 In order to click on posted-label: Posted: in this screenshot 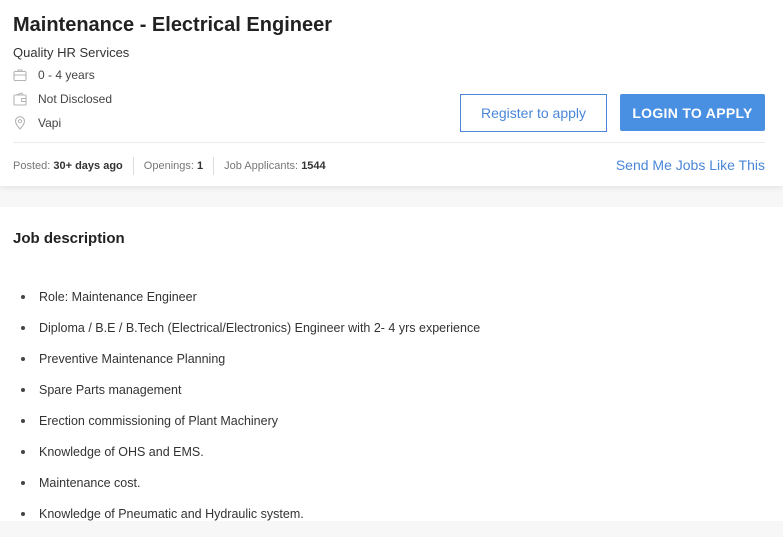, I will do `click(32, 166)`.